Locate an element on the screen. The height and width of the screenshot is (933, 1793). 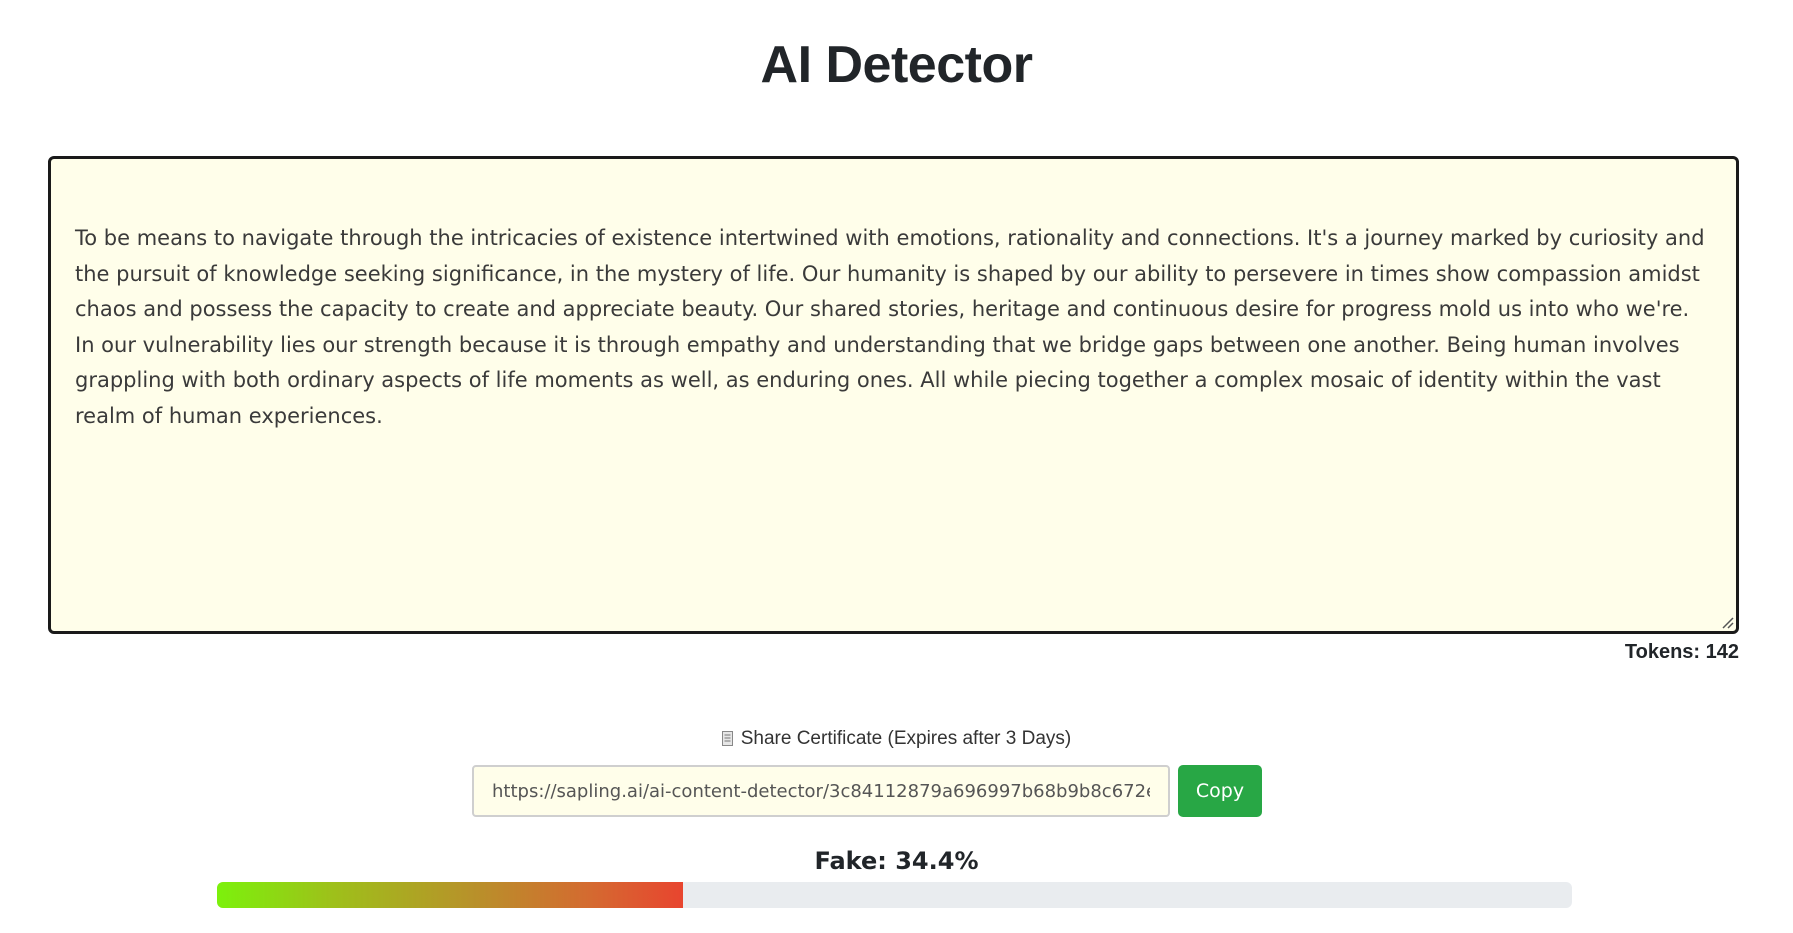
share-certificate-label: Share Certificate (Expires after 3 Days) is located at coordinates (896, 739).